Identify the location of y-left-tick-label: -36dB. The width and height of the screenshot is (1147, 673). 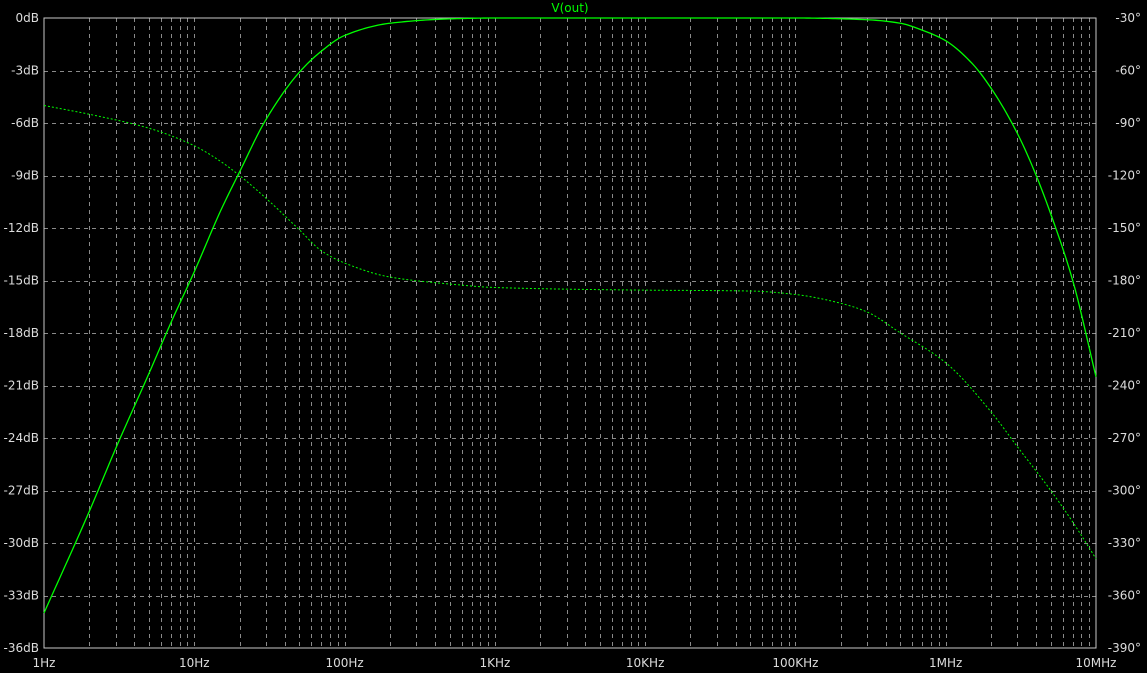
(21, 648).